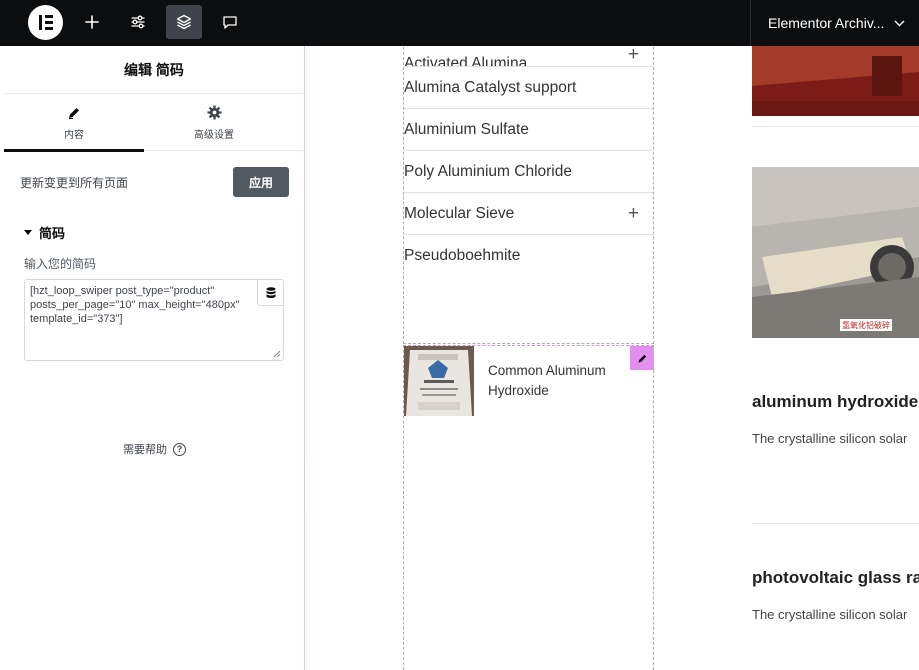 Image resolution: width=919 pixels, height=670 pixels. Describe the element at coordinates (214, 113) in the screenshot. I see `gear-icon` at that location.